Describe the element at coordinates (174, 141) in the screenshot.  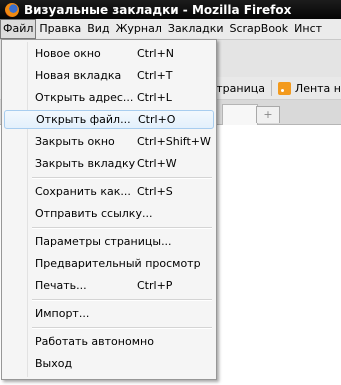
I see `menu-item-shortcut: Ctrl+Shift+W` at that location.